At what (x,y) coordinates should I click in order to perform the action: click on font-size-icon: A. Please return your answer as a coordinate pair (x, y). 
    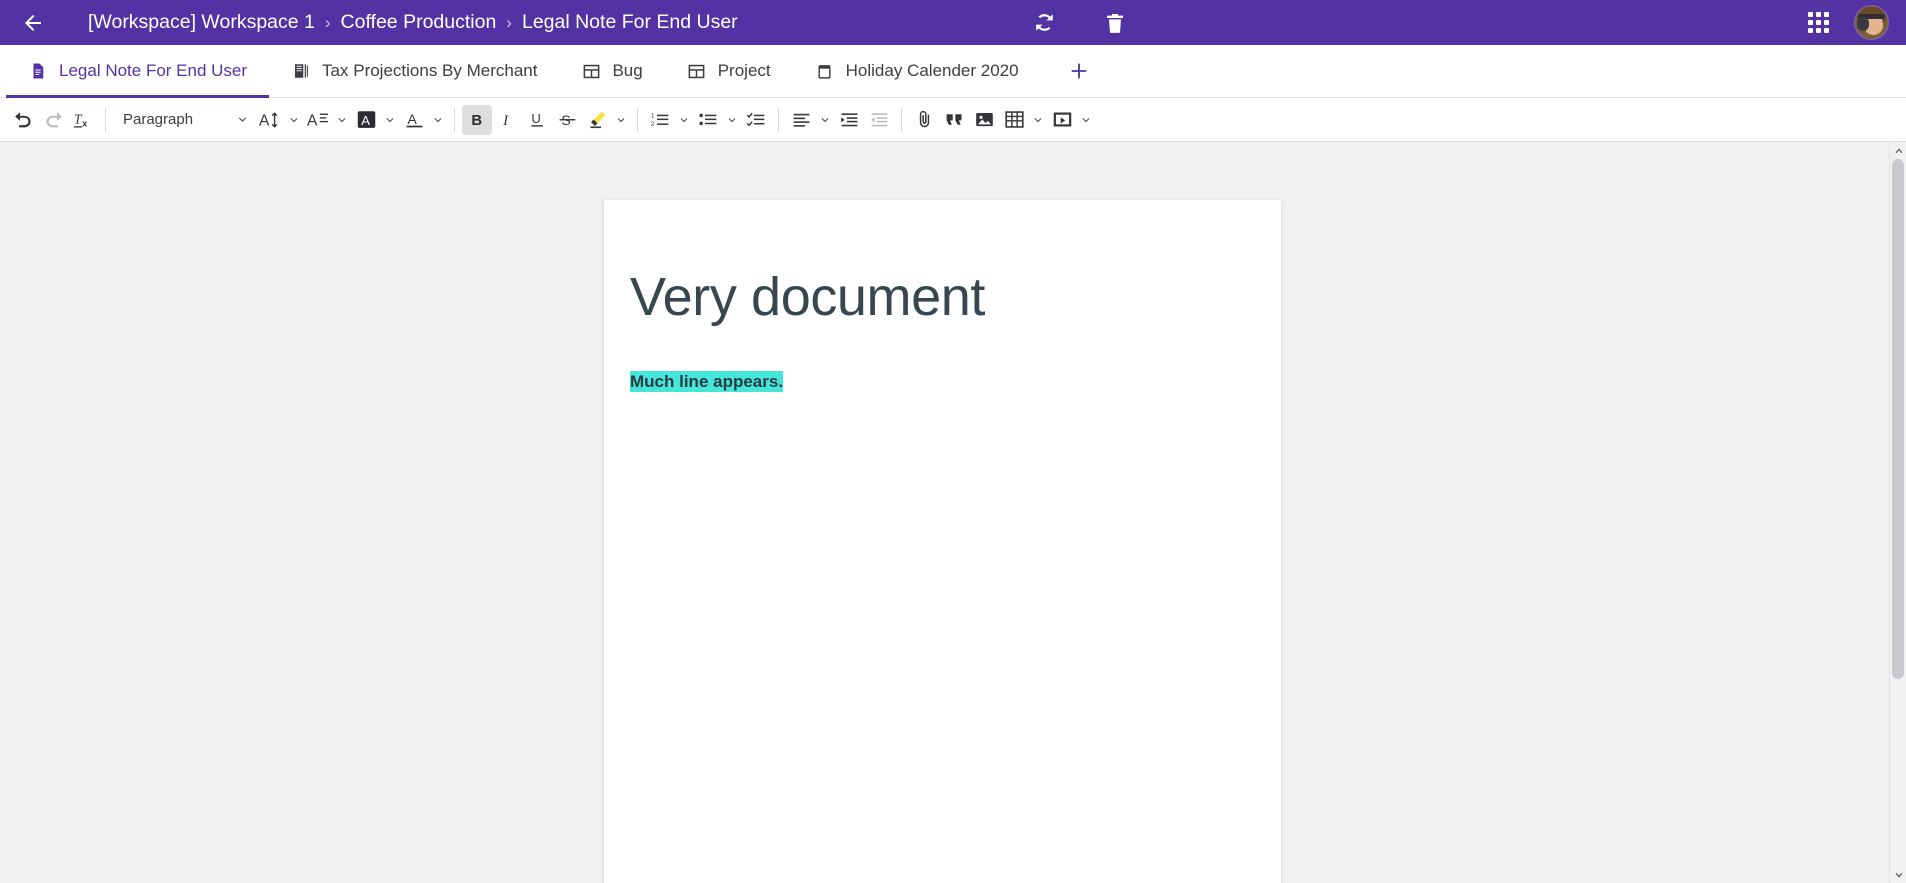
    Looking at the image, I should click on (268, 120).